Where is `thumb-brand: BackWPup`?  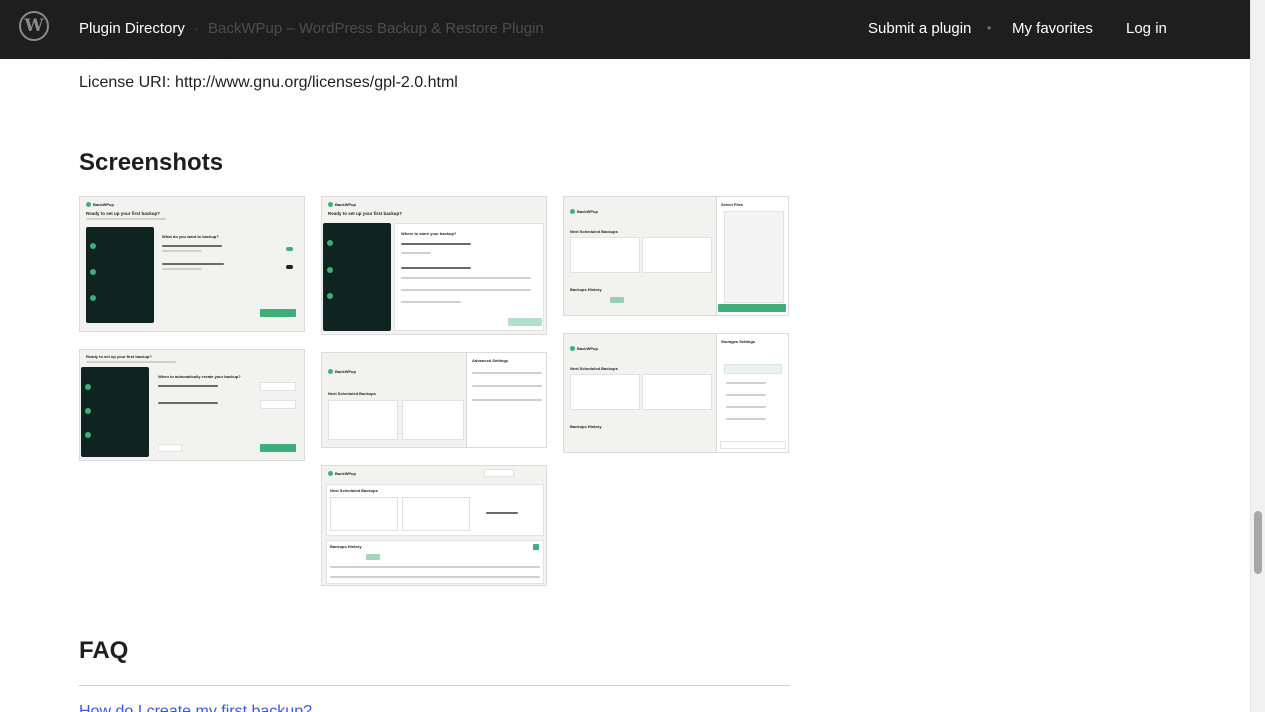 thumb-brand: BackWPup is located at coordinates (100, 205).